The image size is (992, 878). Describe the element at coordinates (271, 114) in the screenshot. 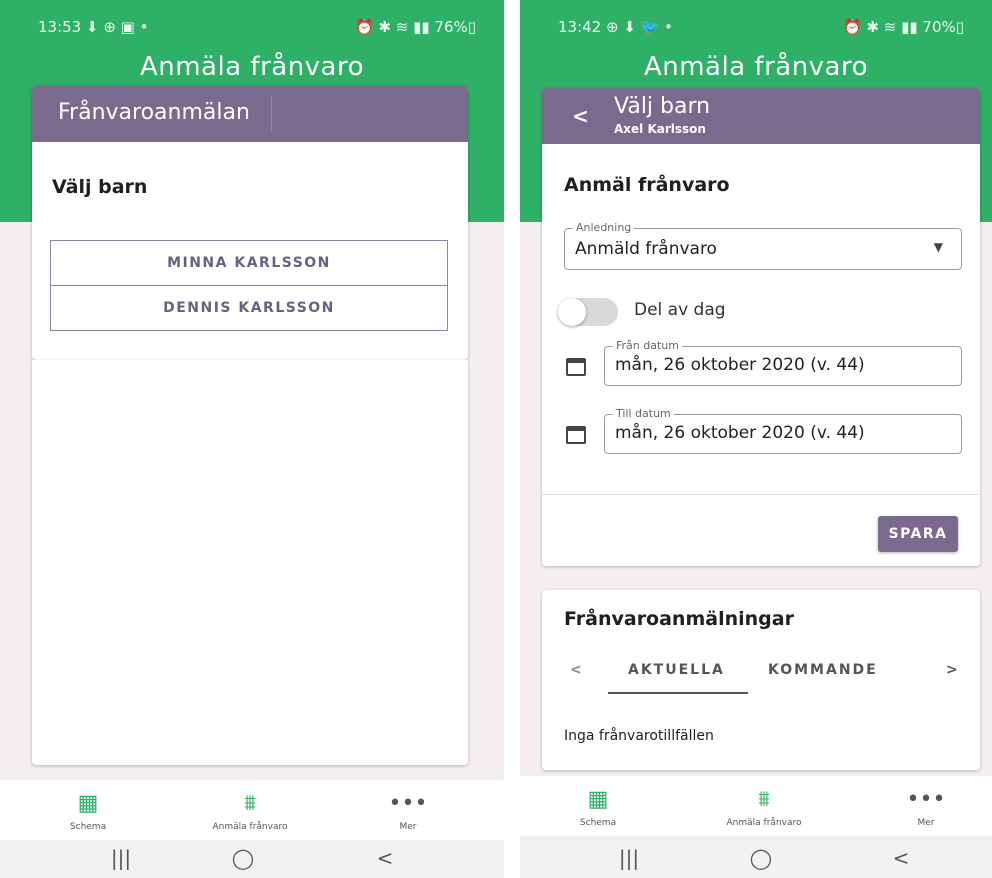

I see `header-divider` at that location.